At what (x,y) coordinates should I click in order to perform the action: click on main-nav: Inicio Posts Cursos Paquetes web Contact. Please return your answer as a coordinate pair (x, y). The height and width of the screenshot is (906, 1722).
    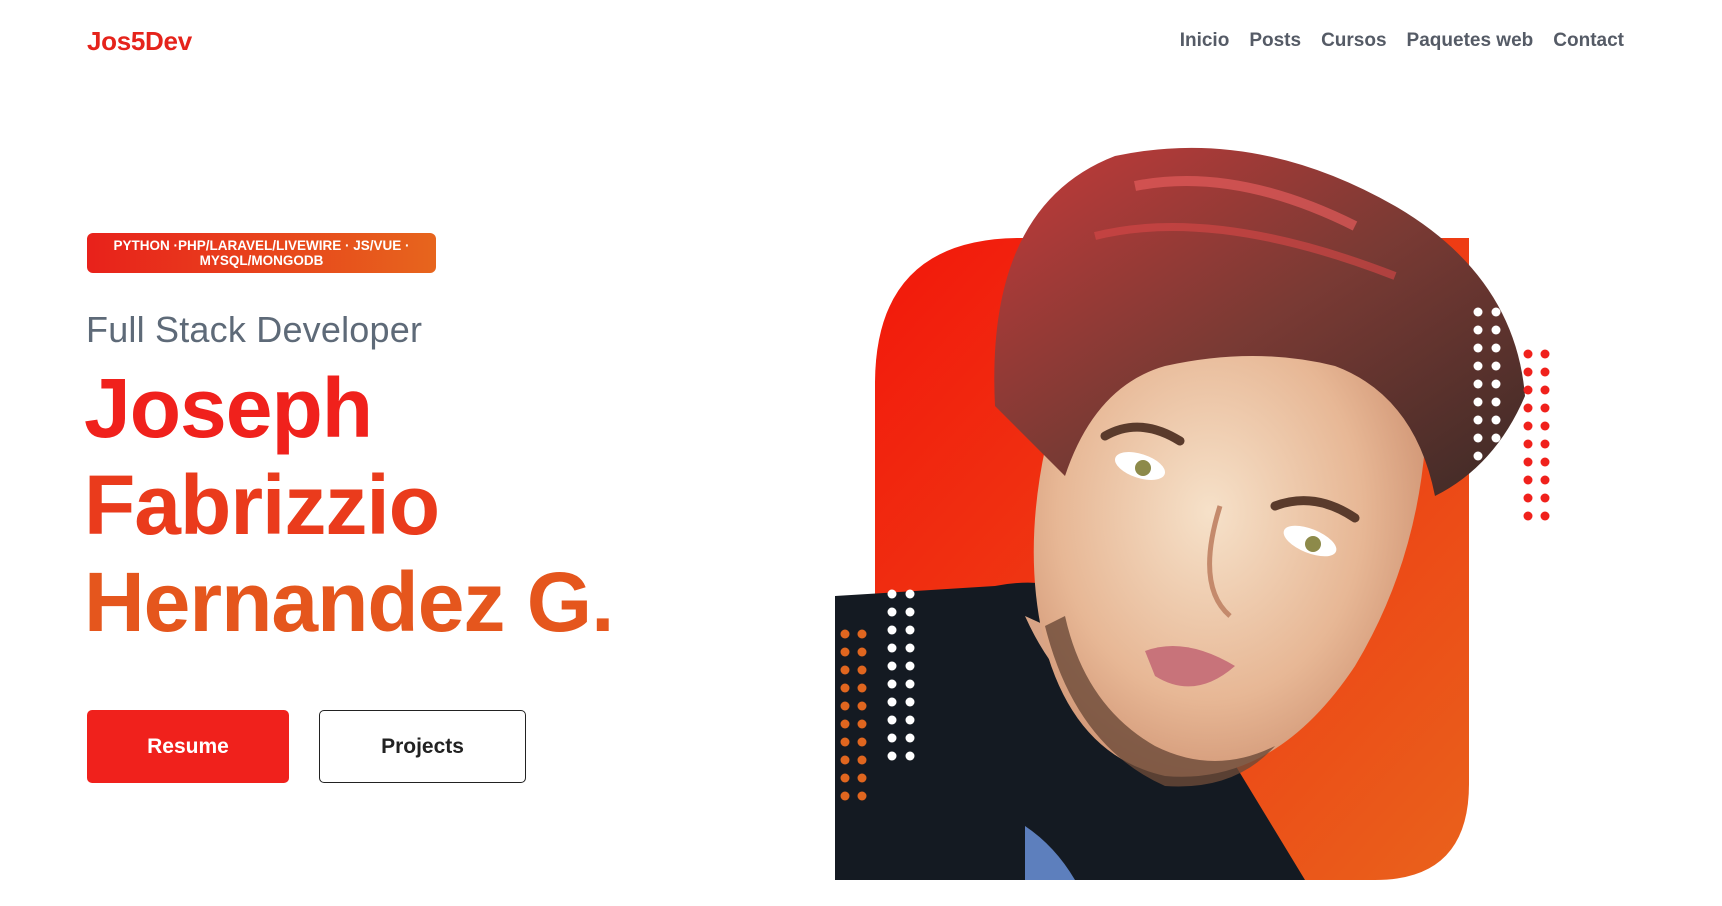
    Looking at the image, I should click on (1402, 41).